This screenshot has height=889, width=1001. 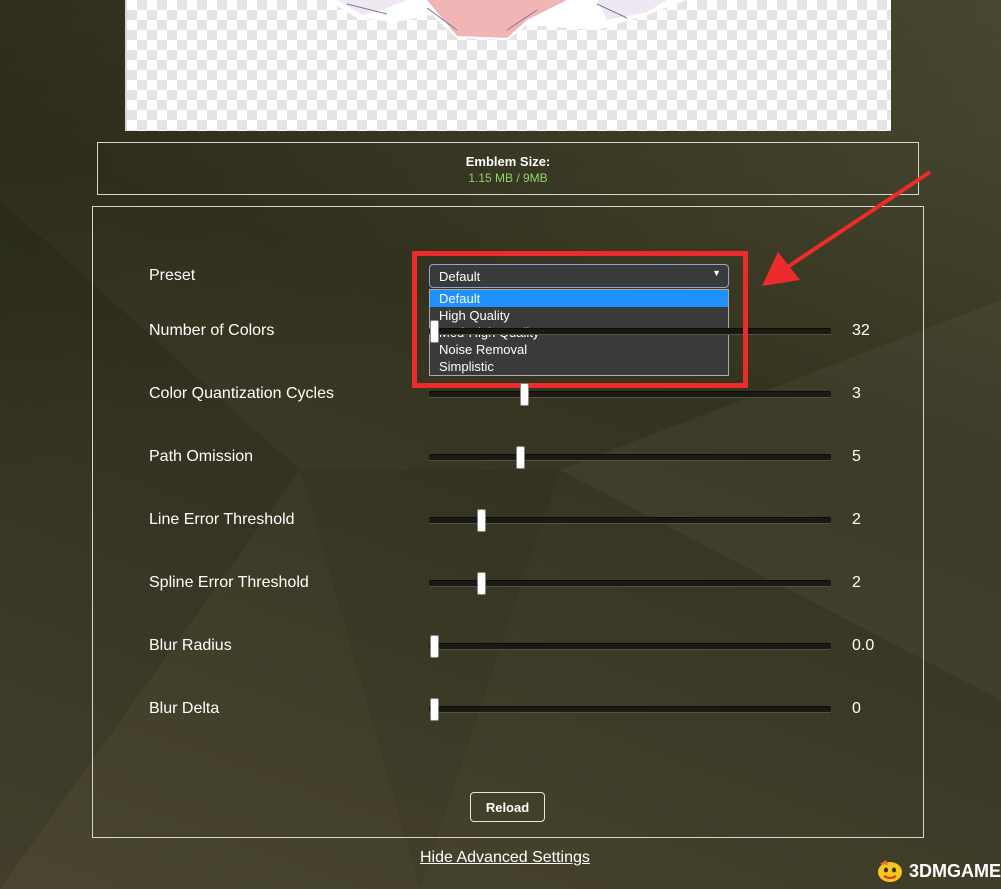 I want to click on color-quantization-cycles-slider, so click(x=630, y=394).